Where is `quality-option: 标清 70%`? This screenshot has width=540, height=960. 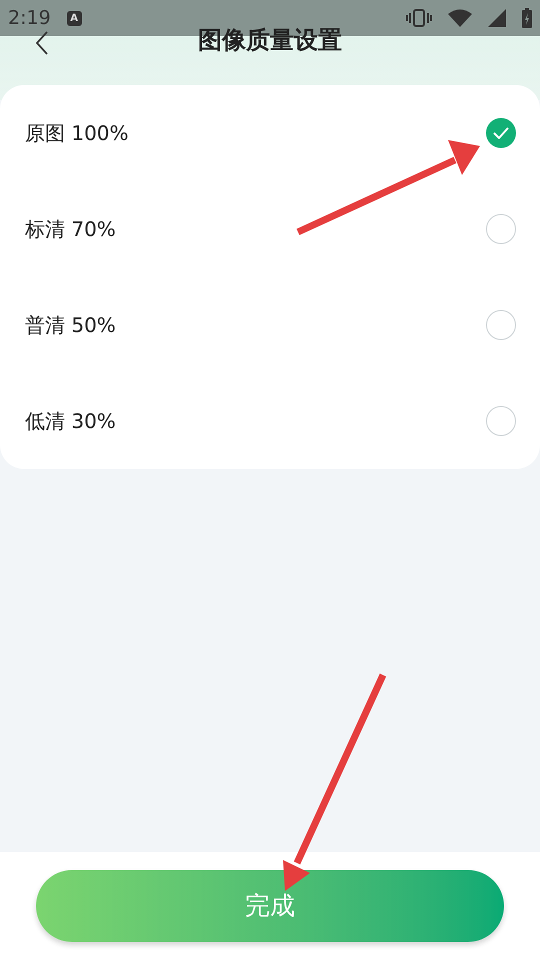 quality-option: 标清 70% is located at coordinates (270, 229).